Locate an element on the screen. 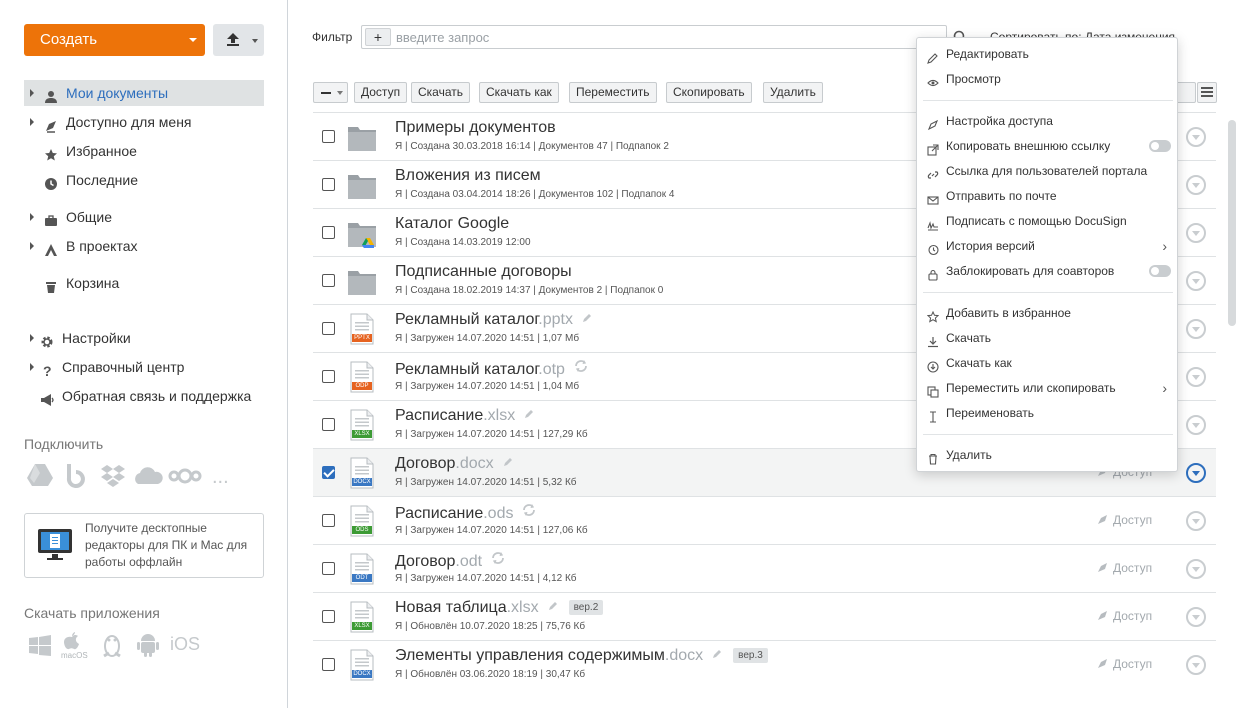  tile-view-button is located at coordinates (1186, 92).